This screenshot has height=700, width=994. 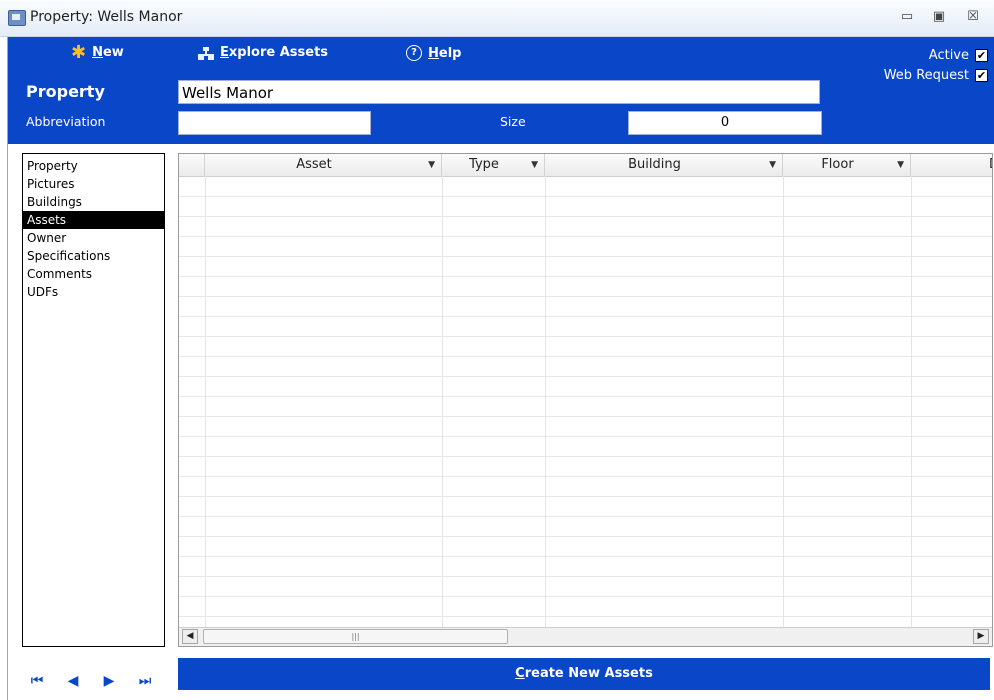 I want to click on close-button: ☒, so click(x=973, y=17).